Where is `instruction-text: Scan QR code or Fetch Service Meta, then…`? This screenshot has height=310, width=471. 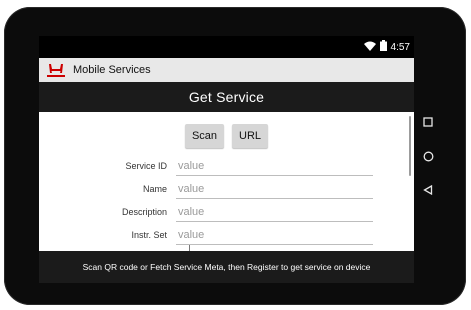
instruction-text: Scan QR code or Fetch Service Meta, then… is located at coordinates (226, 267).